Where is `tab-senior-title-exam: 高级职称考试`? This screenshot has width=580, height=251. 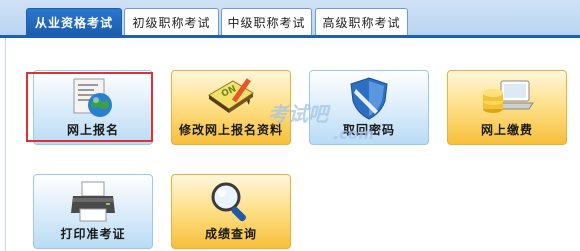
tab-senior-title-exam: 高级职称考试 is located at coordinates (361, 22).